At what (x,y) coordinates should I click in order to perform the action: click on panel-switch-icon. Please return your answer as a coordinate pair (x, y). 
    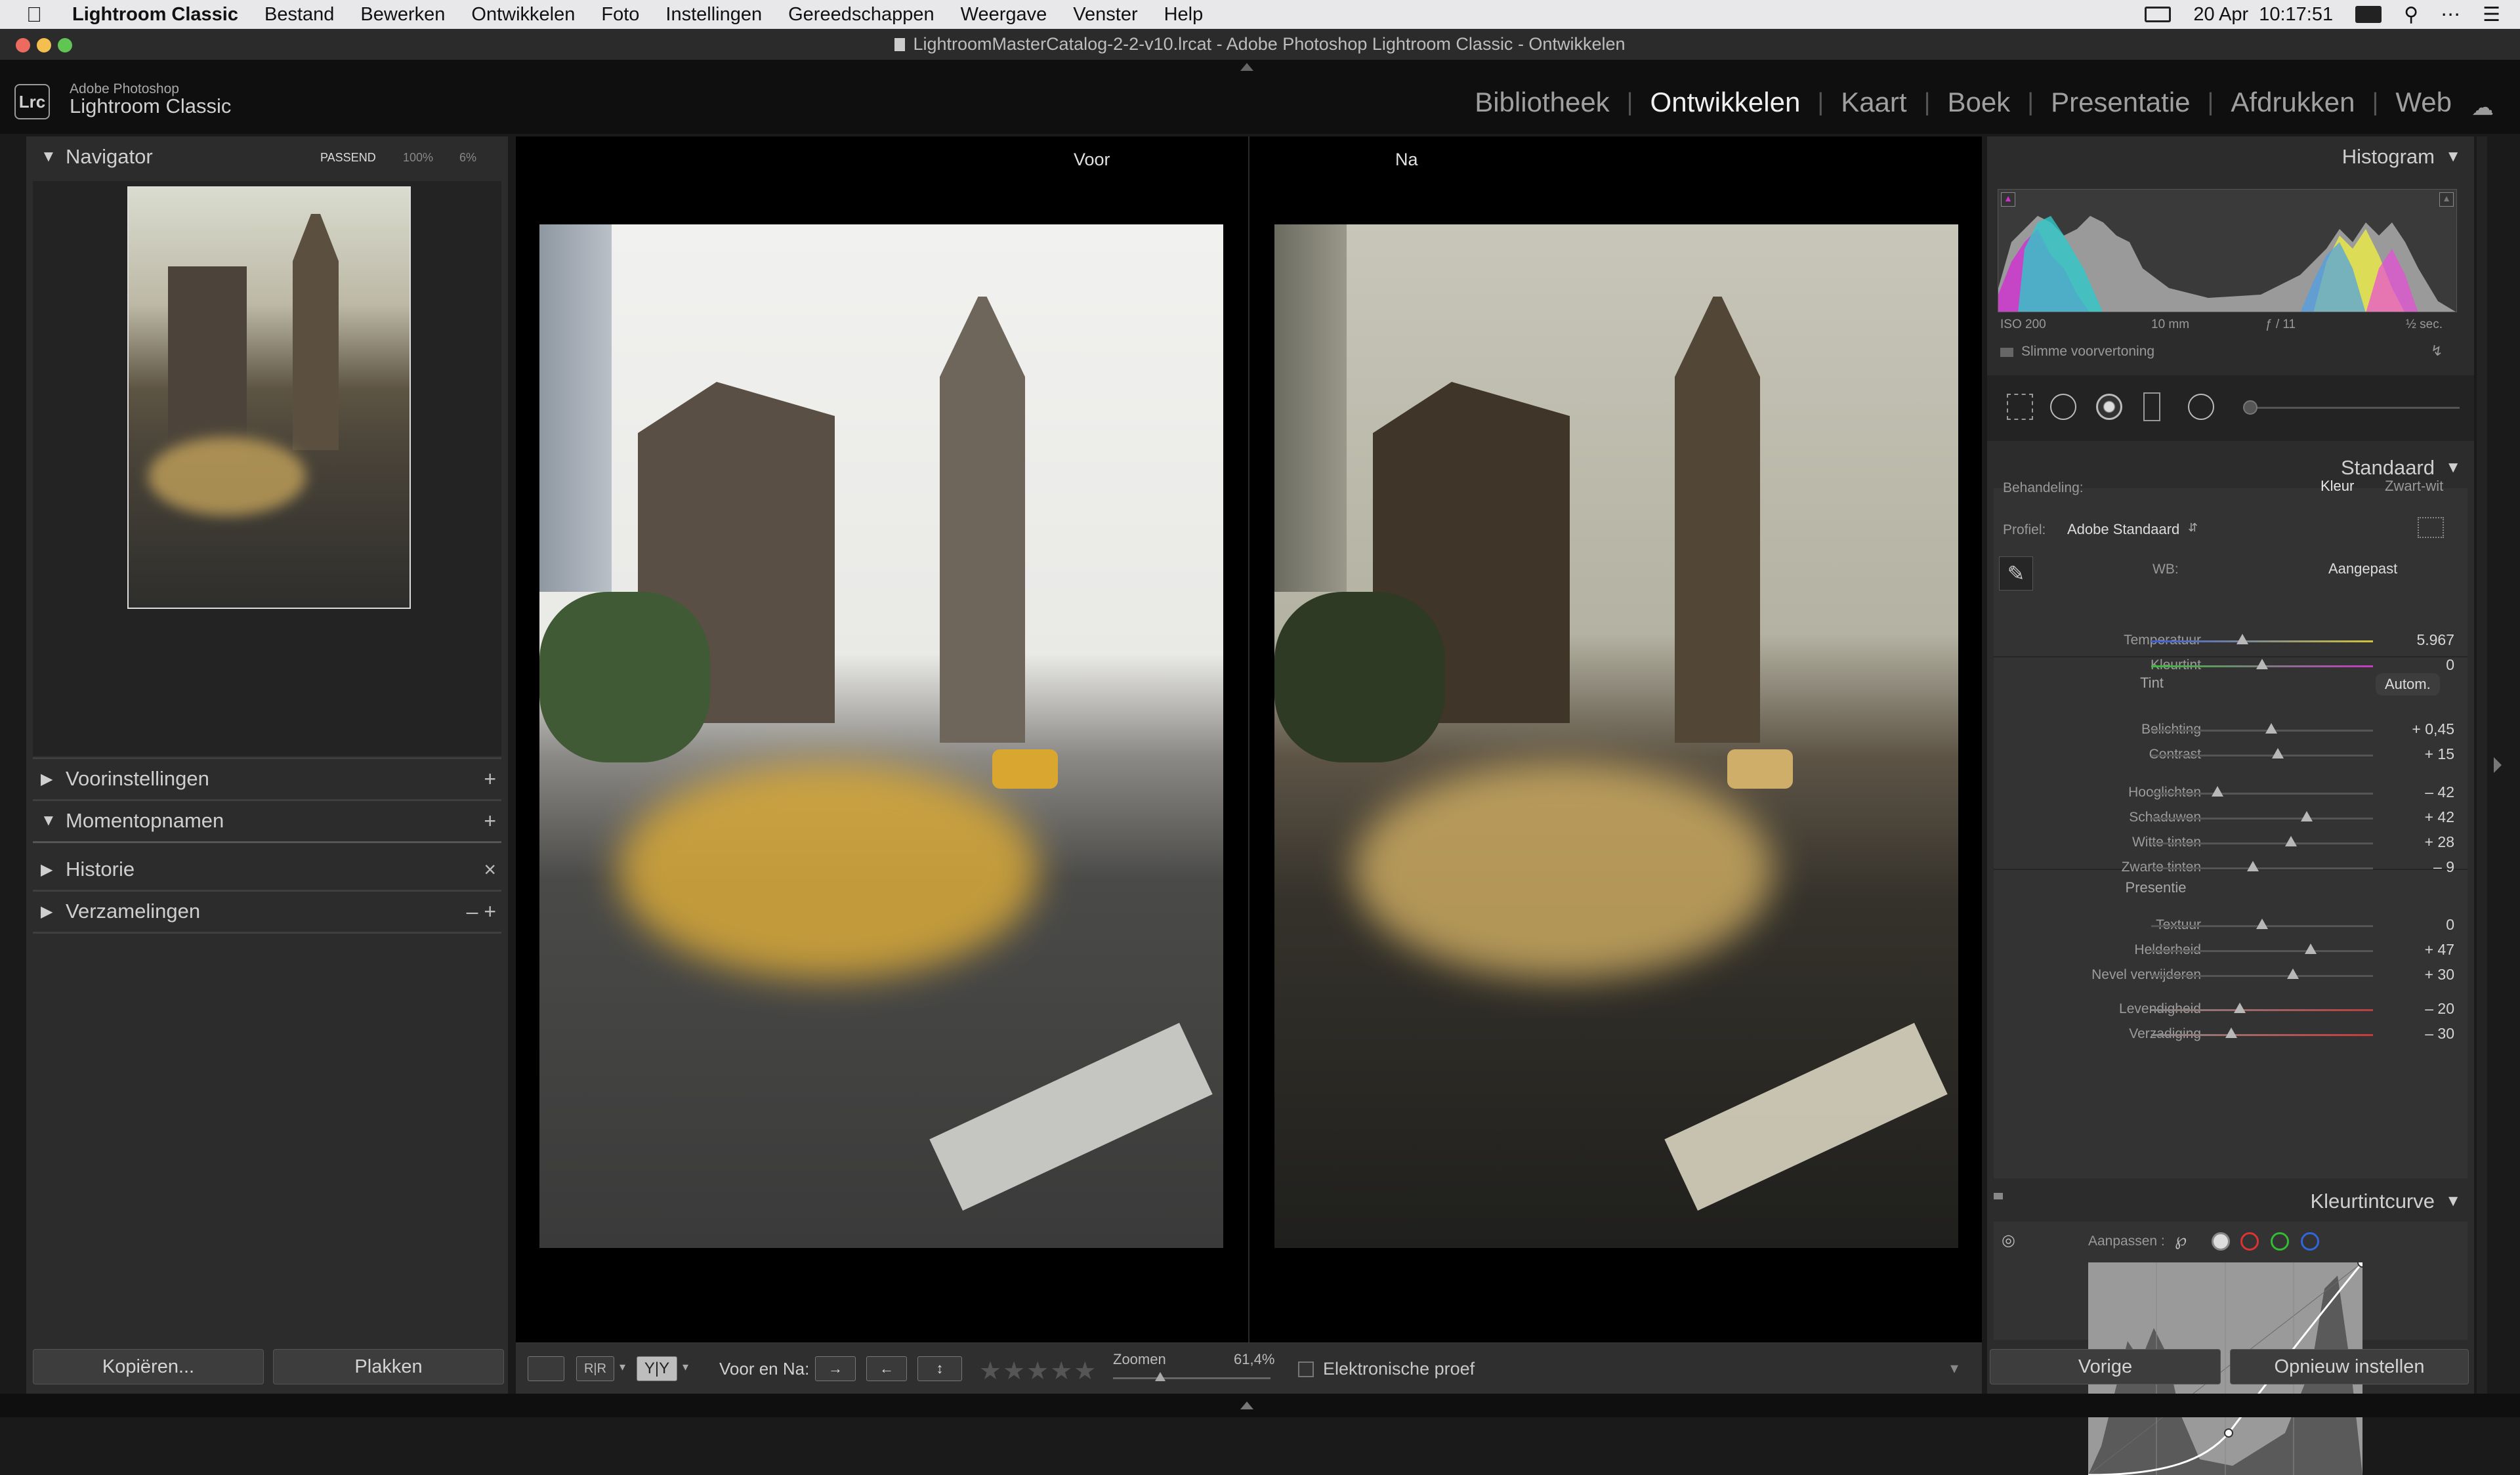
    Looking at the image, I should click on (1998, 1196).